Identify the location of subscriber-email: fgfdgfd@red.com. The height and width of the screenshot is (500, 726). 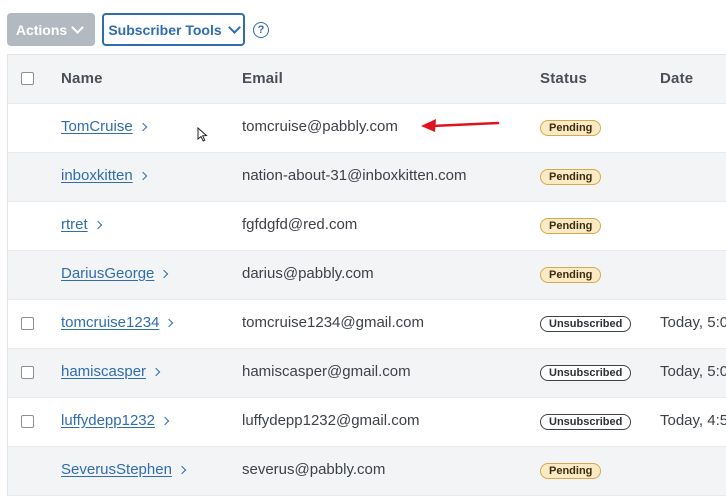
(300, 224).